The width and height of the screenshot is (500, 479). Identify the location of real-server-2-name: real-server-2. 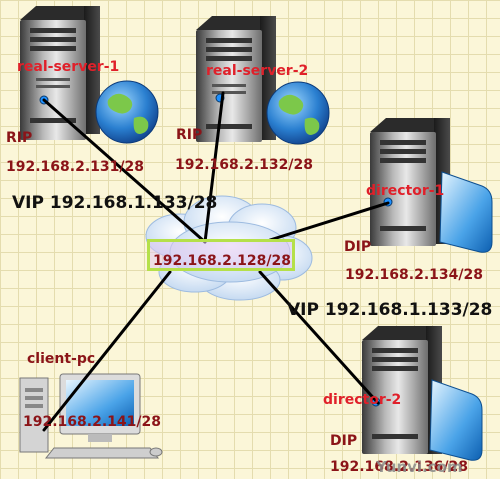
(257, 71).